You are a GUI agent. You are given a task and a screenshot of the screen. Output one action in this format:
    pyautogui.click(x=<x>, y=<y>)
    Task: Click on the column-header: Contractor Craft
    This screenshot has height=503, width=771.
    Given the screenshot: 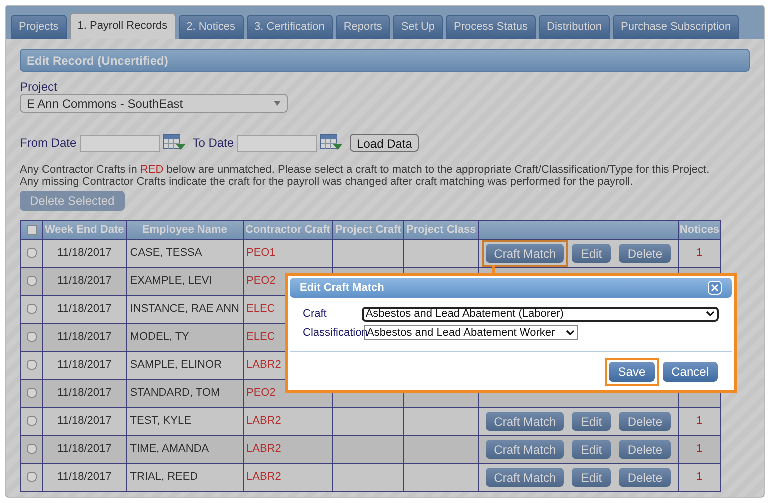 What is the action you would take?
    pyautogui.click(x=288, y=230)
    